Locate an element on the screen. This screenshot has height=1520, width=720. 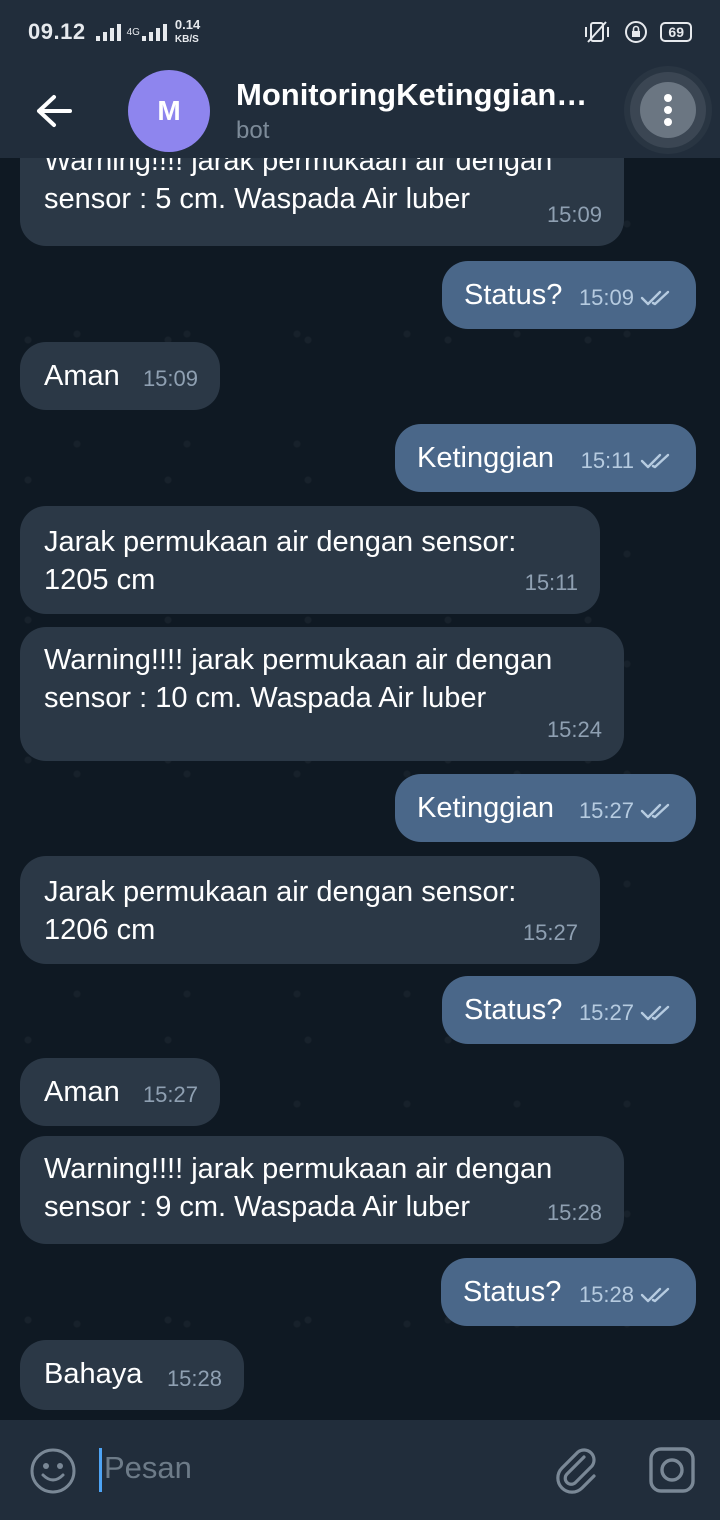
attach-button is located at coordinates (577, 1470).